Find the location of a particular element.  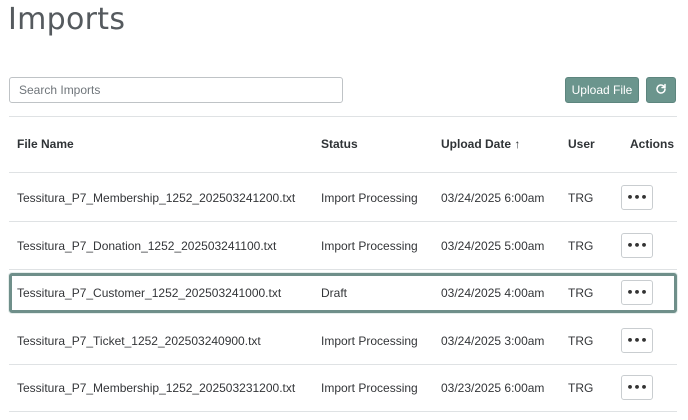

column-header-user: User is located at coordinates (581, 145).